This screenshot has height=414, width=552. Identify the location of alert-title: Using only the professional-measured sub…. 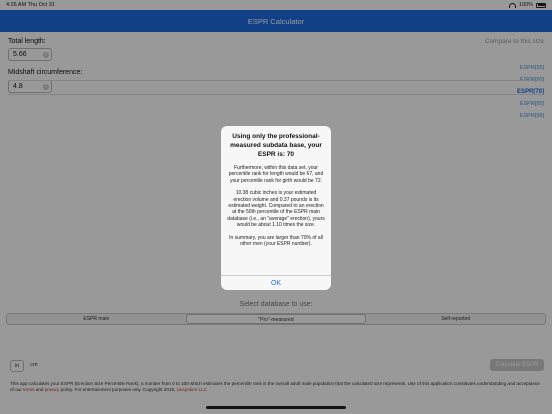
(276, 145).